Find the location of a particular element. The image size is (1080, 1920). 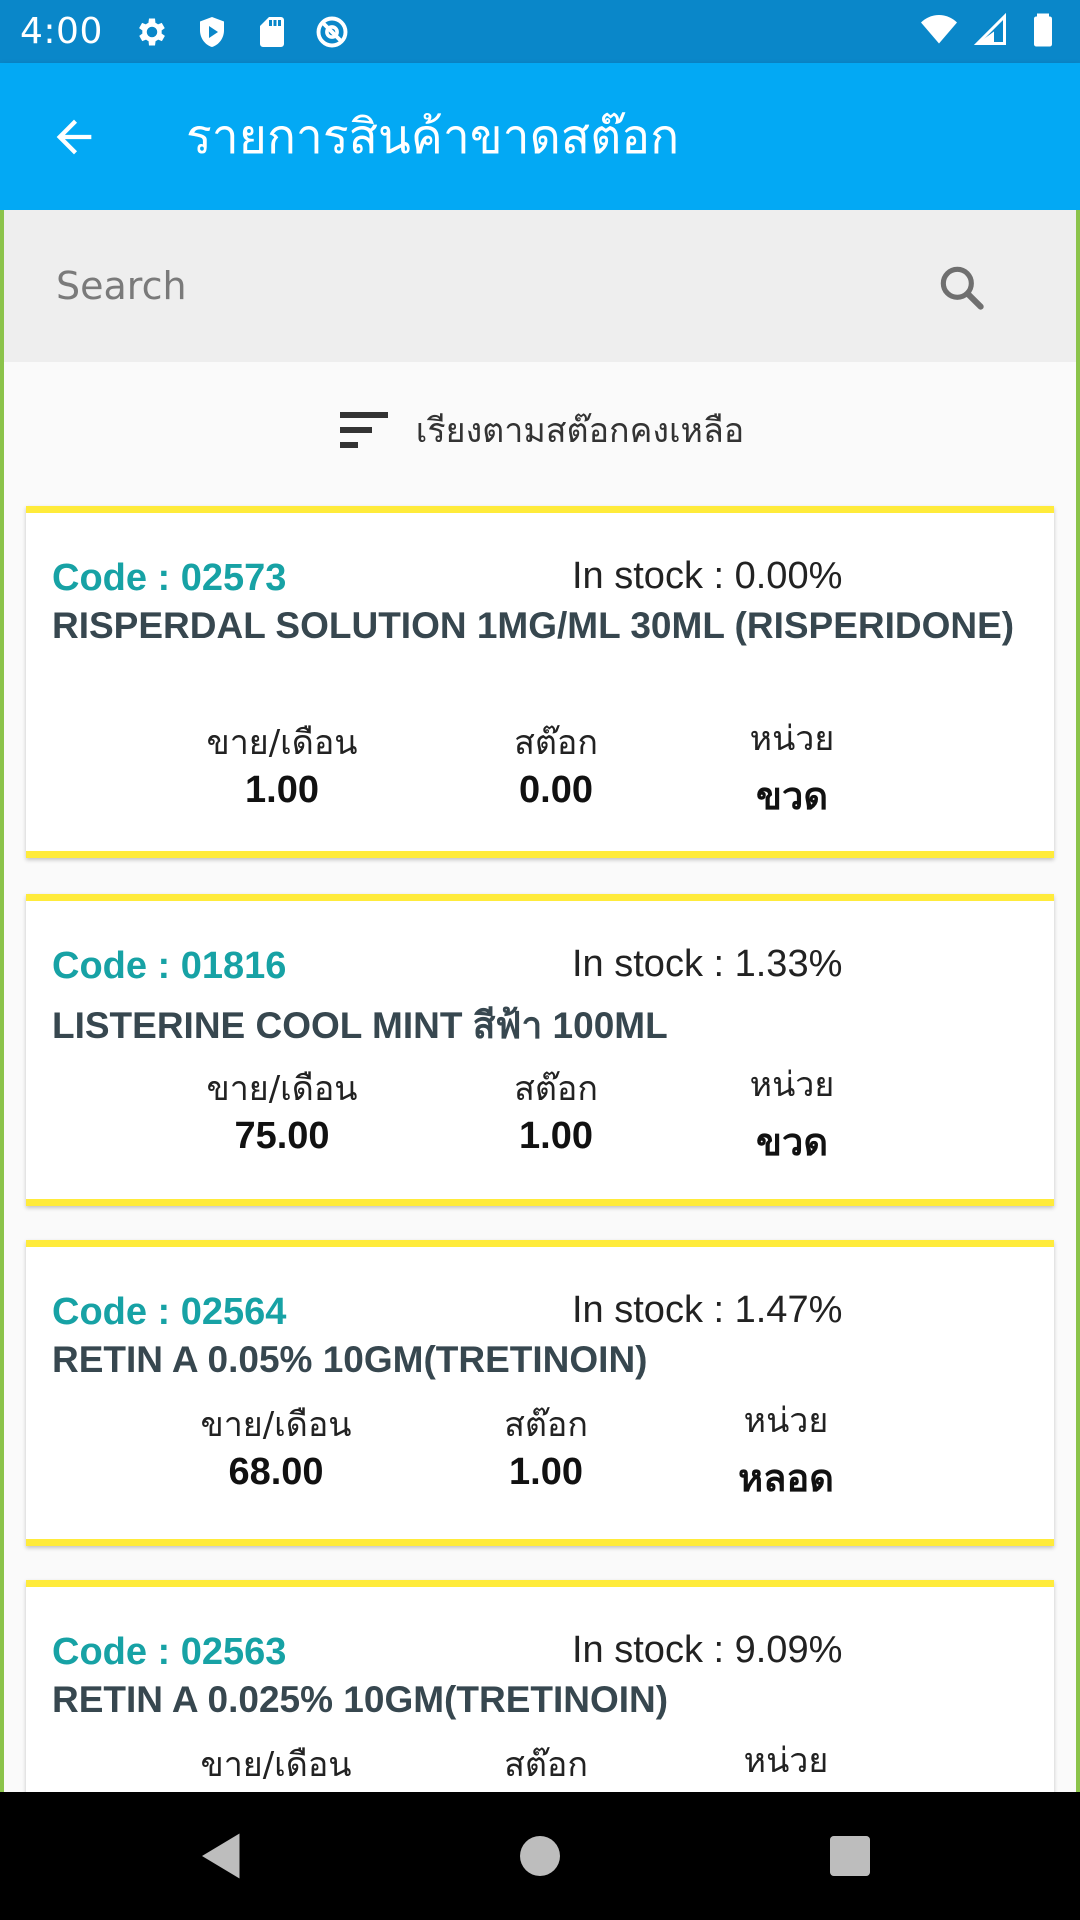

search-icon is located at coordinates (962, 288).